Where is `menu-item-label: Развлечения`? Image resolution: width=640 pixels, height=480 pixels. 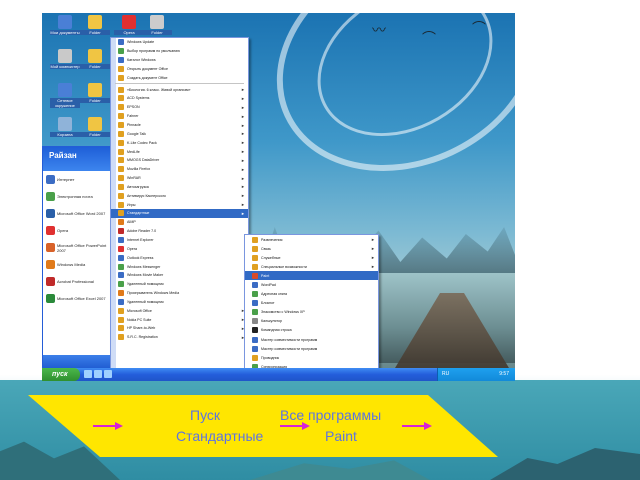 menu-item-label: Развлечения is located at coordinates (272, 239).